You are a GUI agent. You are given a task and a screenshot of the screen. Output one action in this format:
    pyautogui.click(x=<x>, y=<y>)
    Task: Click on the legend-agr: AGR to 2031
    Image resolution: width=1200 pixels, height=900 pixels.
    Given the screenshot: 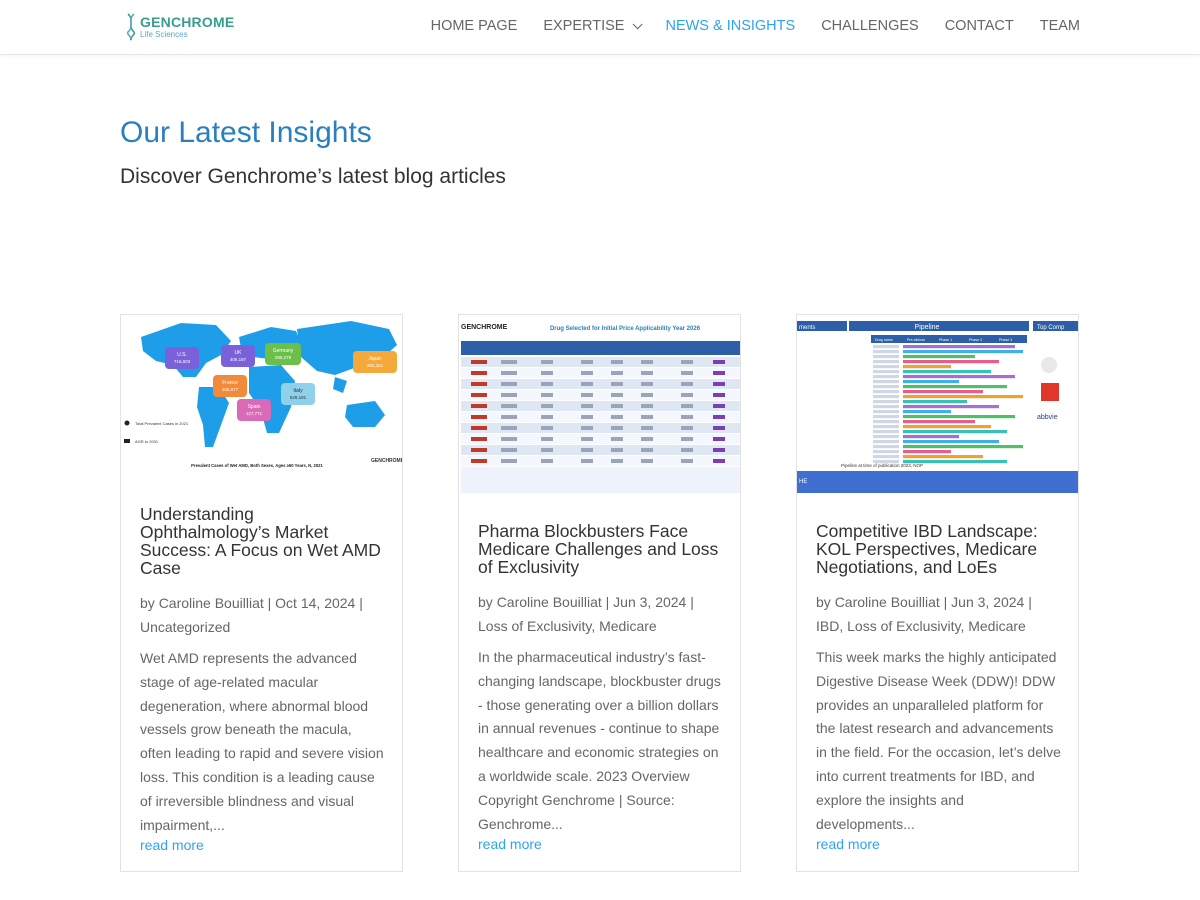 What is the action you would take?
    pyautogui.click(x=147, y=441)
    